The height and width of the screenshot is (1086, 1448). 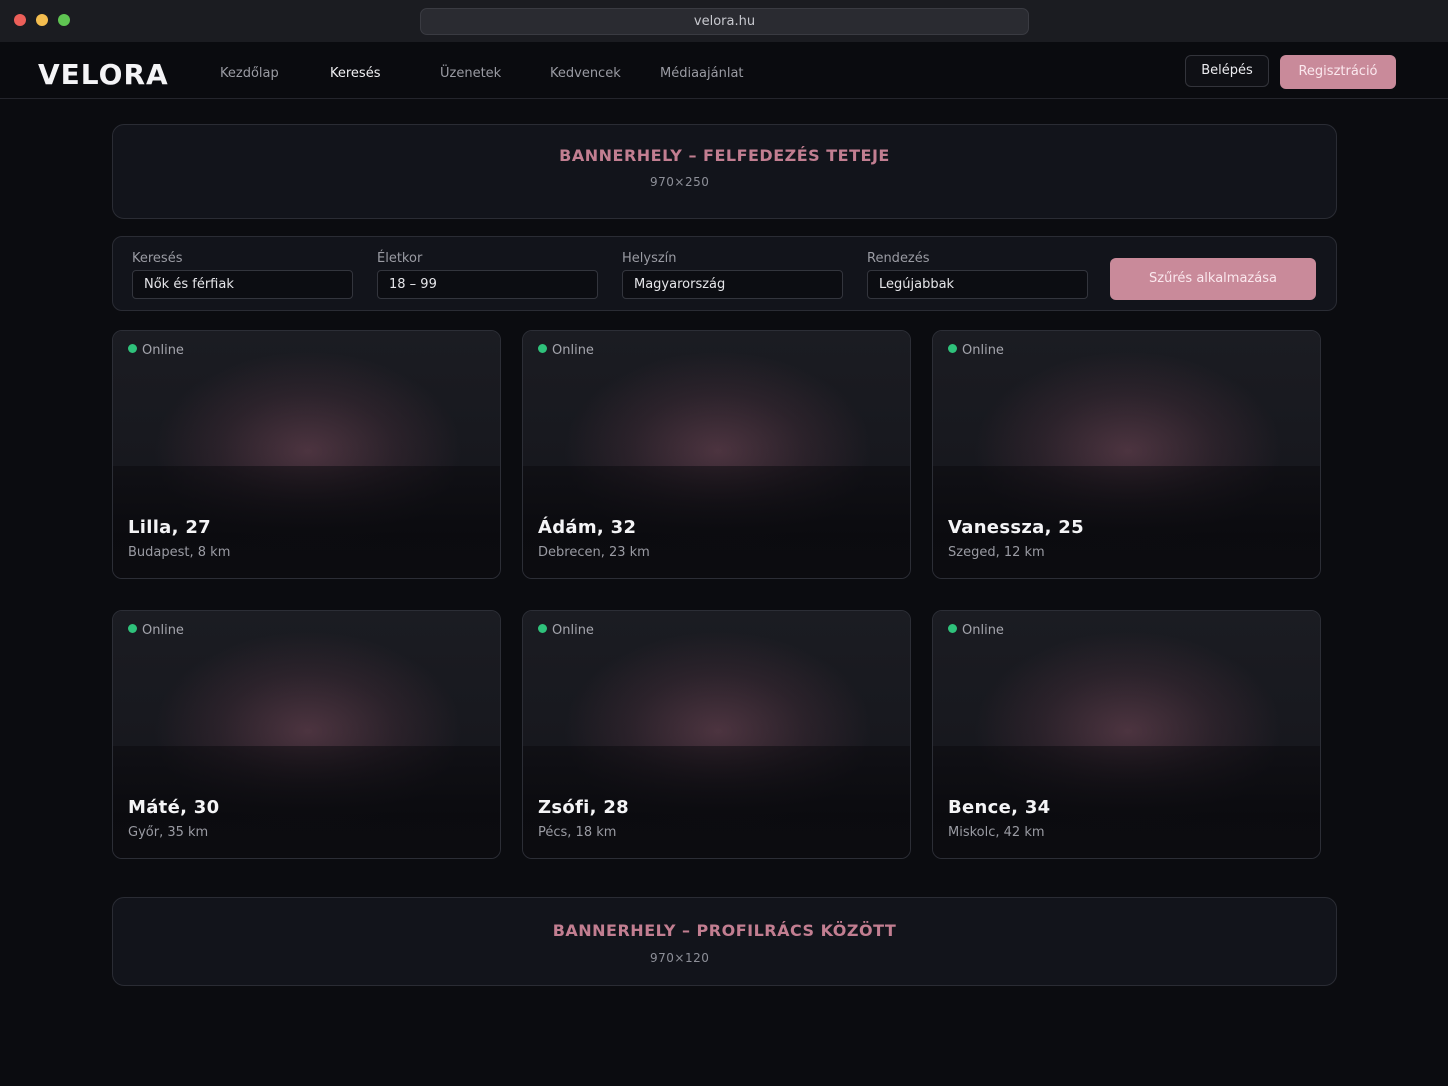 What do you see at coordinates (487, 284) in the screenshot?
I see `age-filter-select: 18 – 99` at bounding box center [487, 284].